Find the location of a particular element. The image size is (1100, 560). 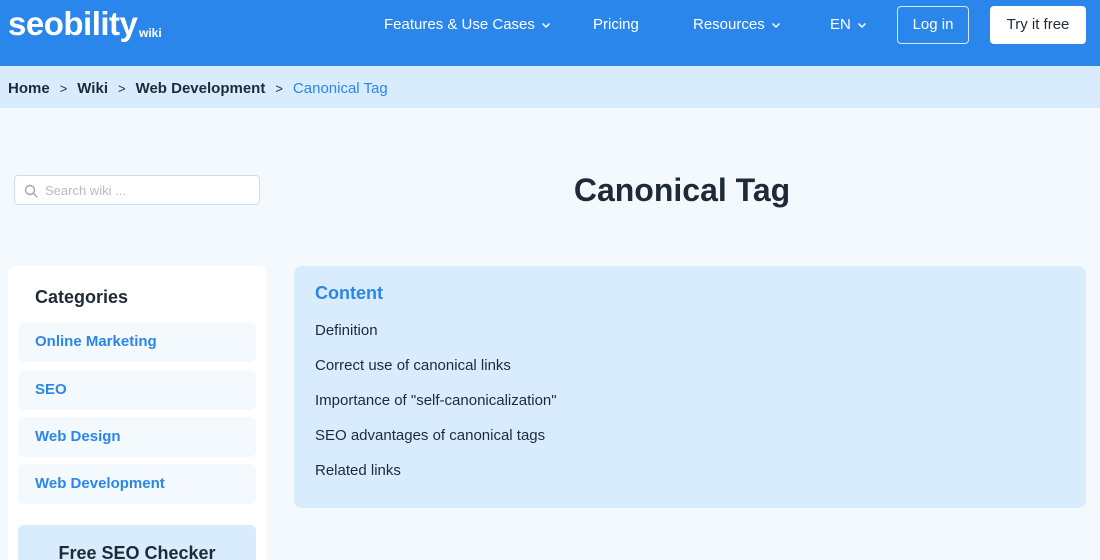

language-selector: EN is located at coordinates (849, 25).